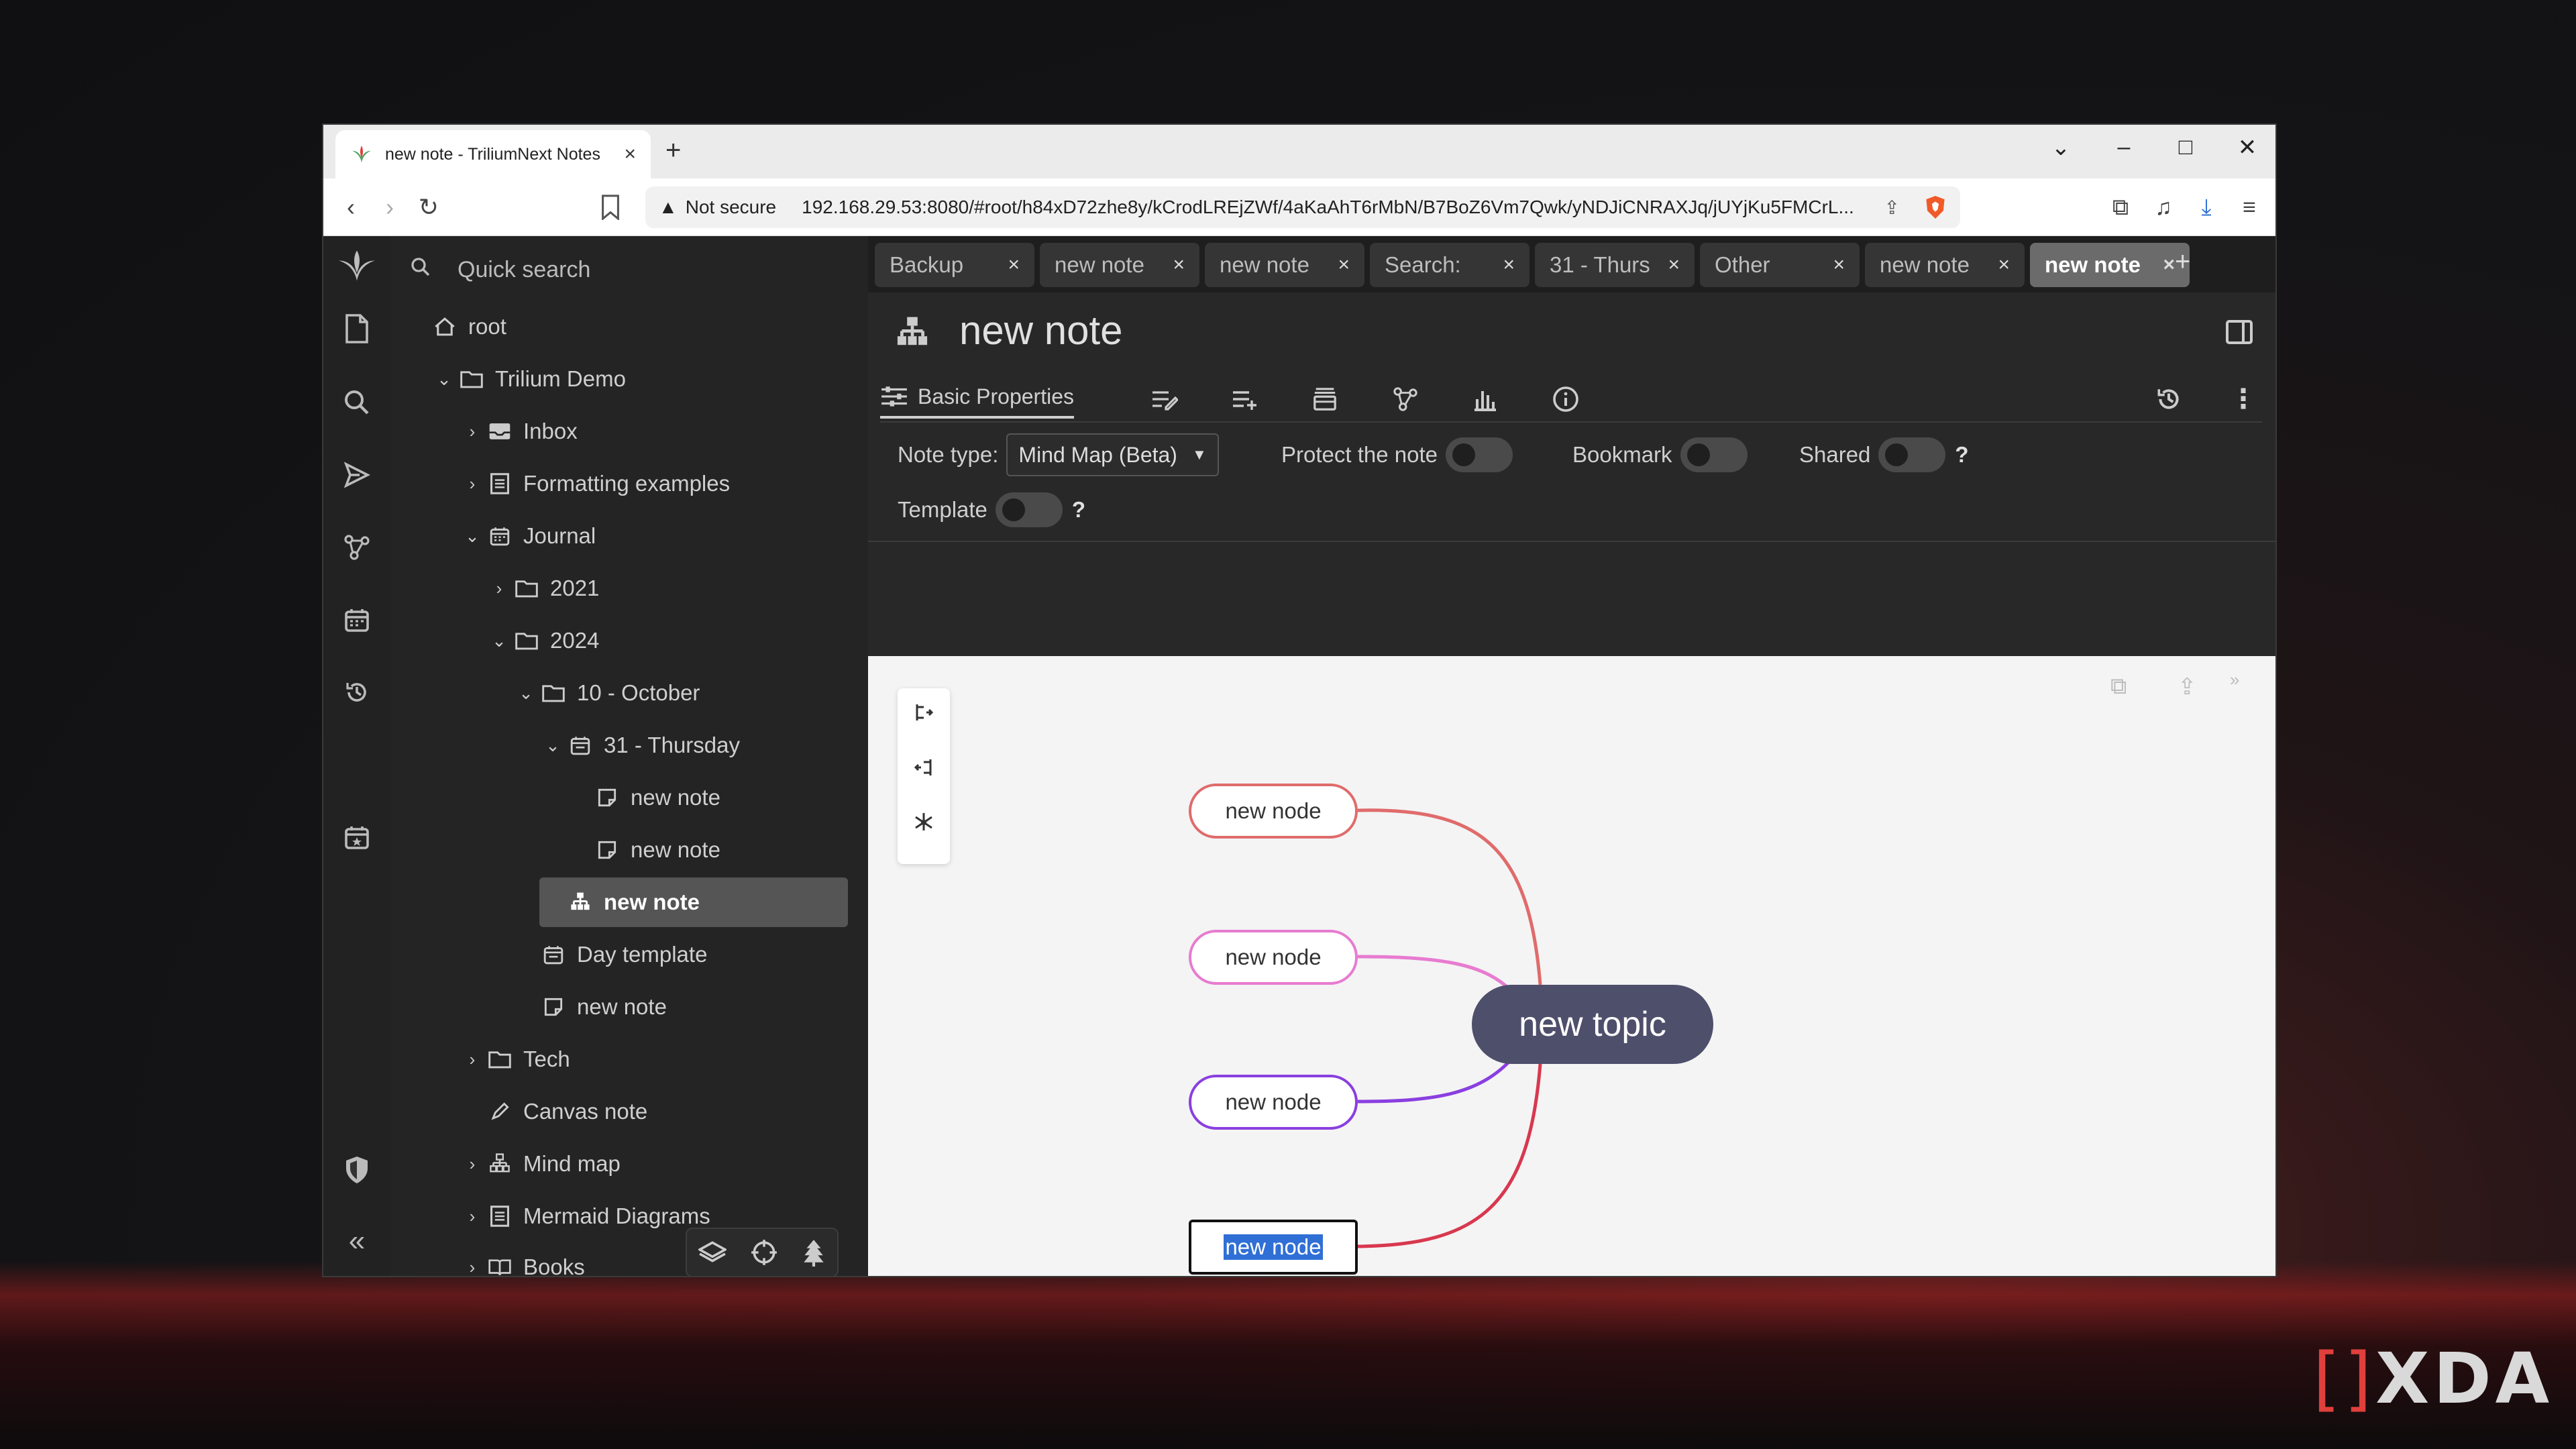 The image size is (2576, 1449). I want to click on today-icon, so click(357, 837).